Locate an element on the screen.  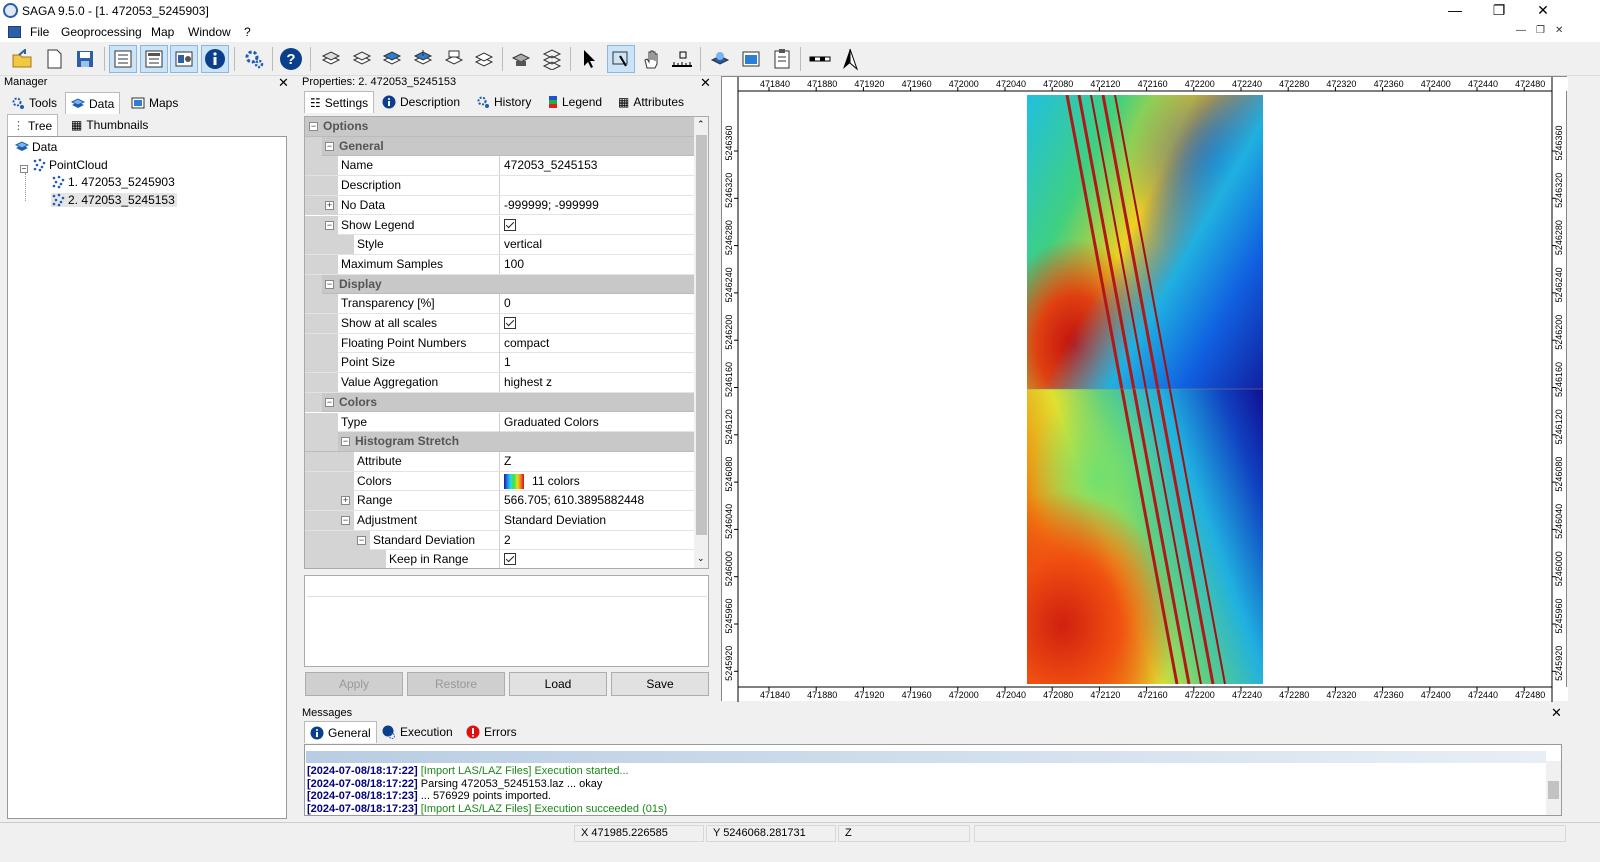
synchronize-maps-icon is located at coordinates (484, 59).